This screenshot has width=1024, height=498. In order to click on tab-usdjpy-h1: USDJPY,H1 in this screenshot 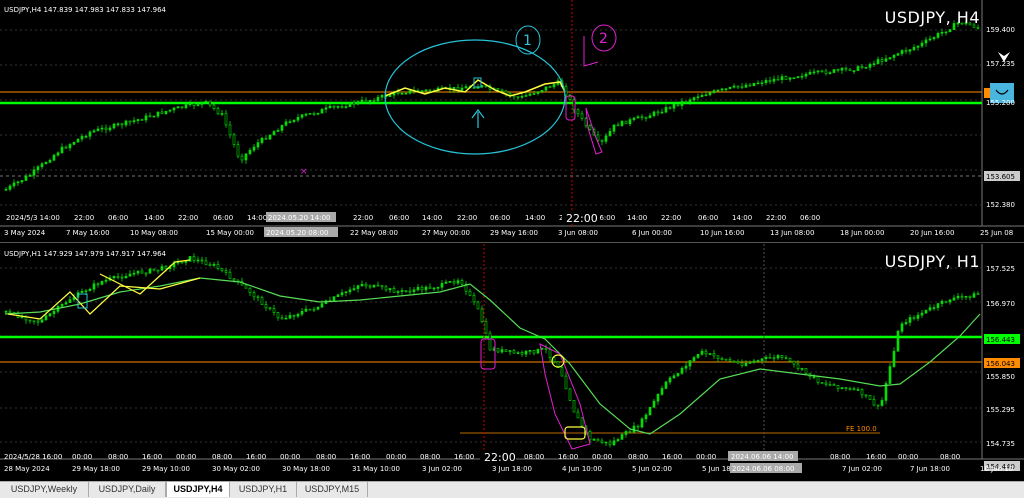, I will do `click(263, 489)`.